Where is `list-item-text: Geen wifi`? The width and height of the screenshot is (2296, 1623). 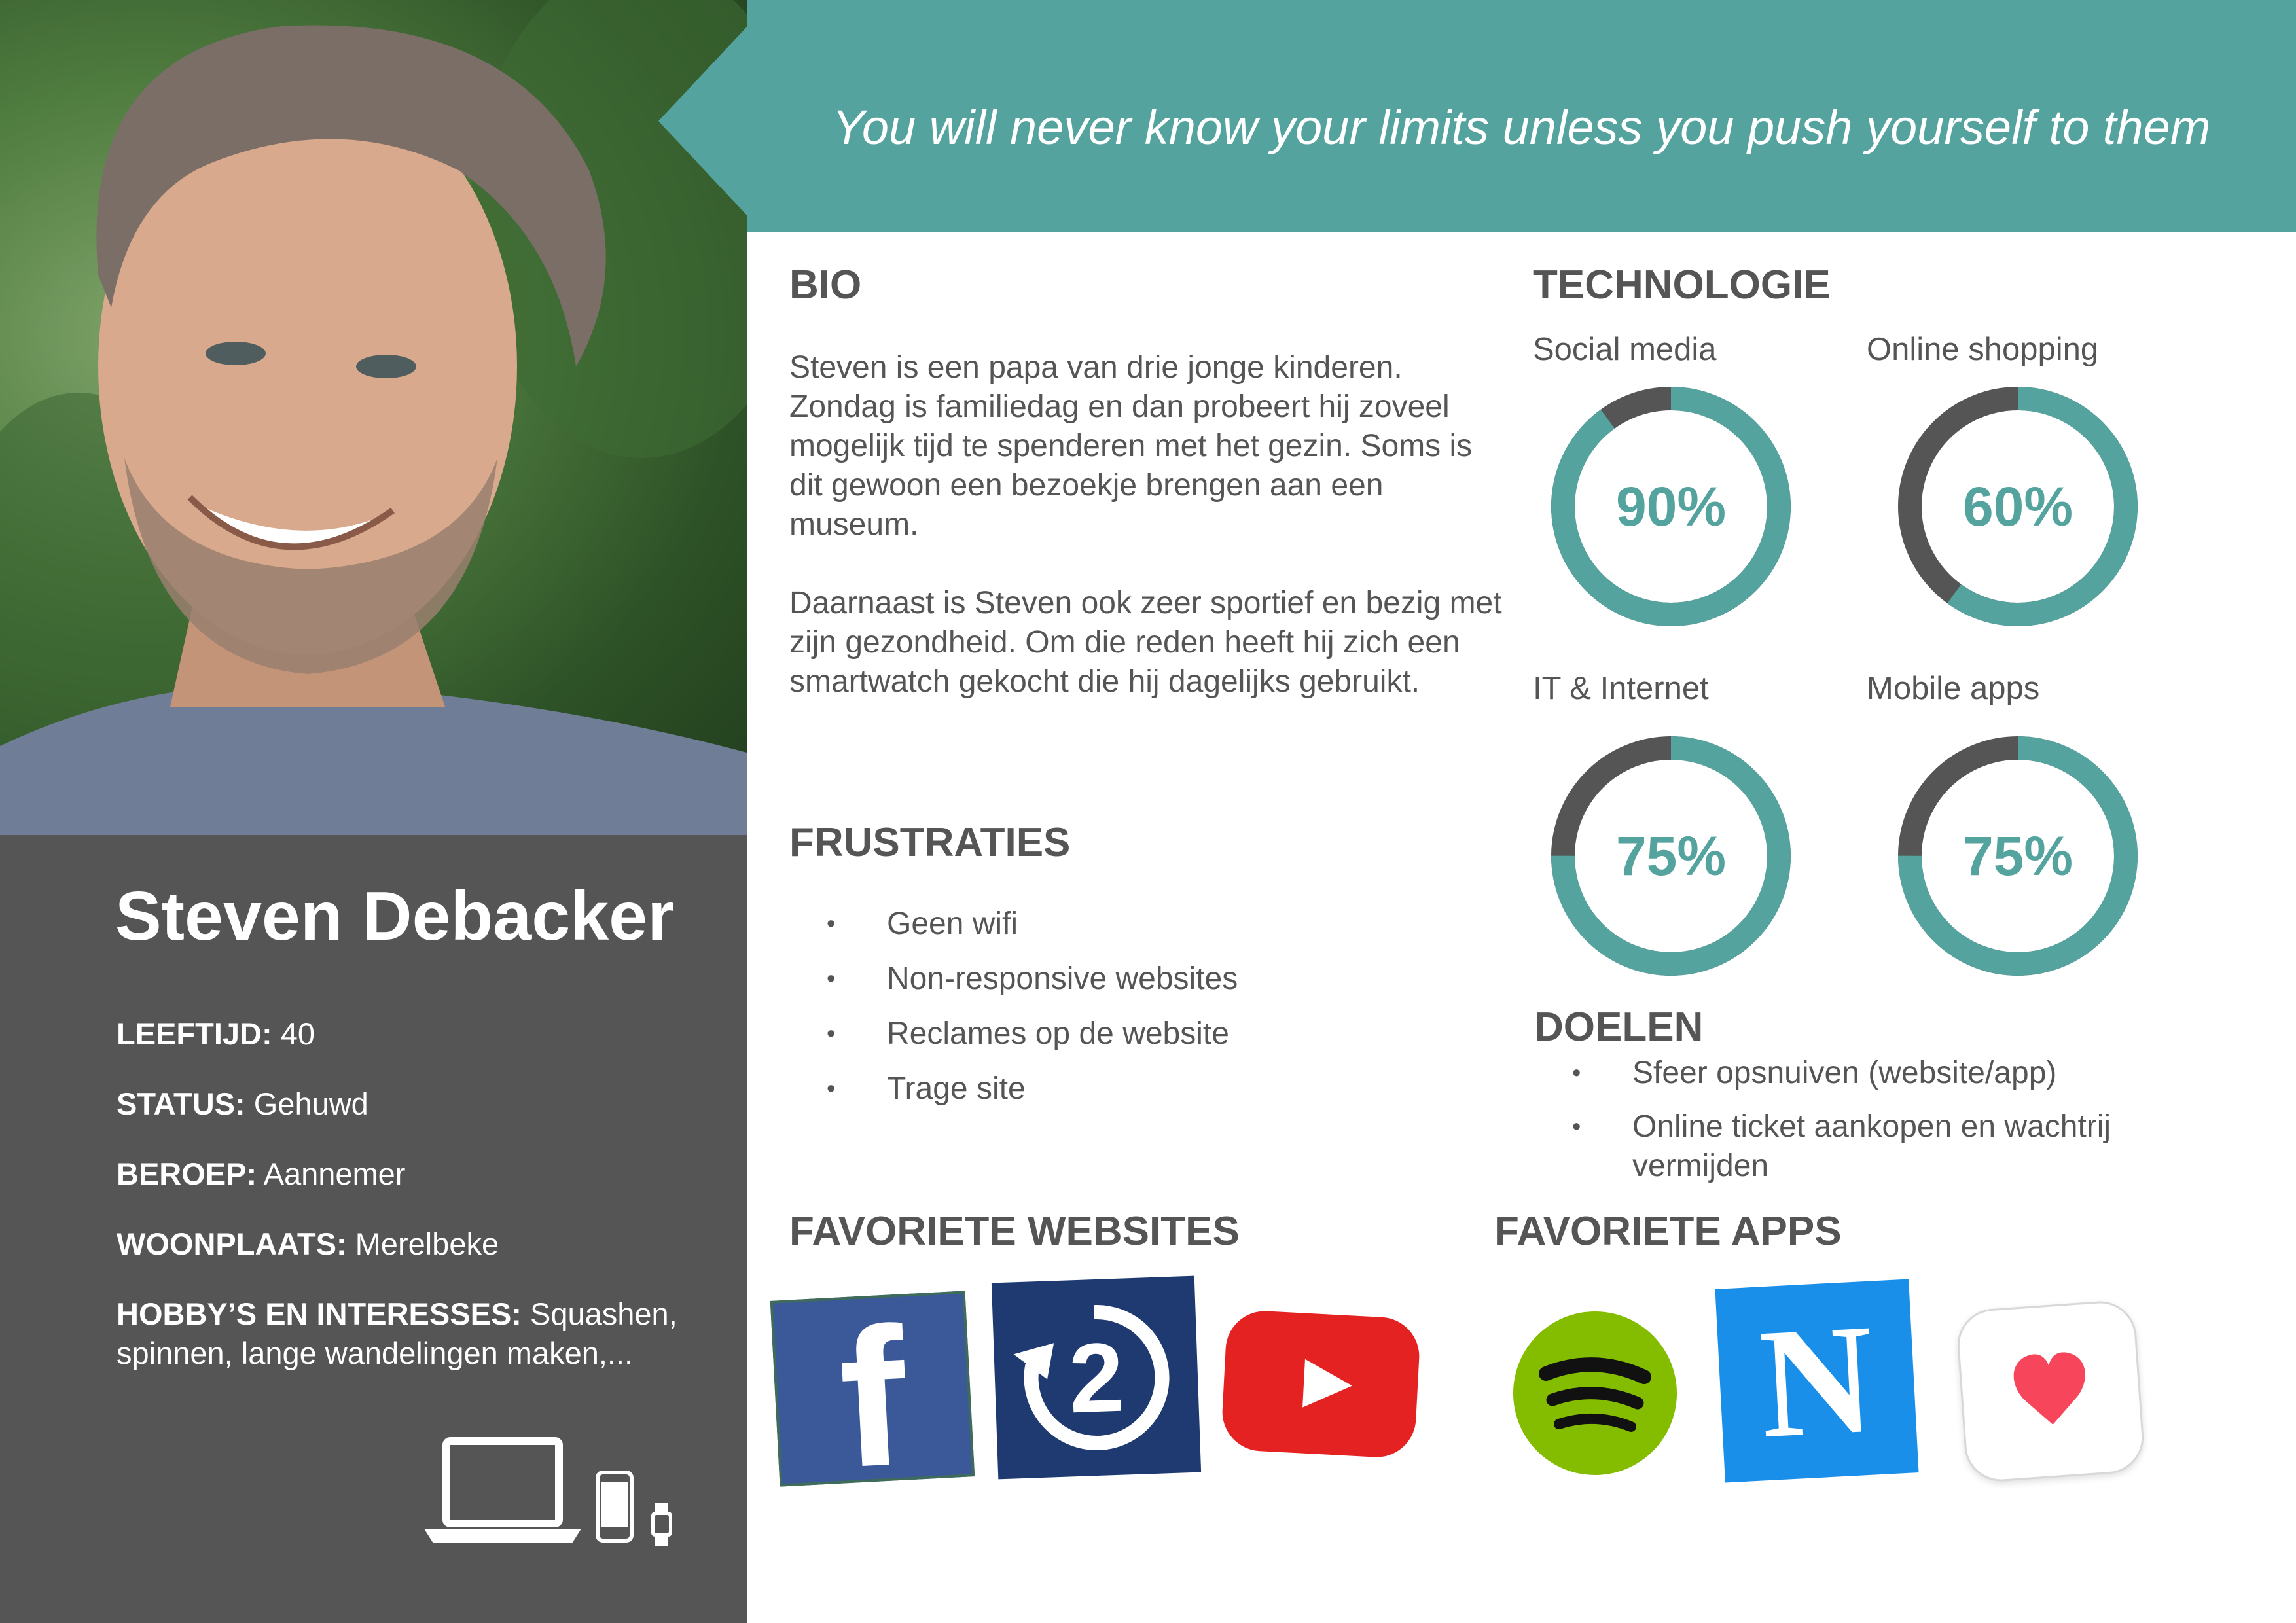 list-item-text: Geen wifi is located at coordinates (952, 923).